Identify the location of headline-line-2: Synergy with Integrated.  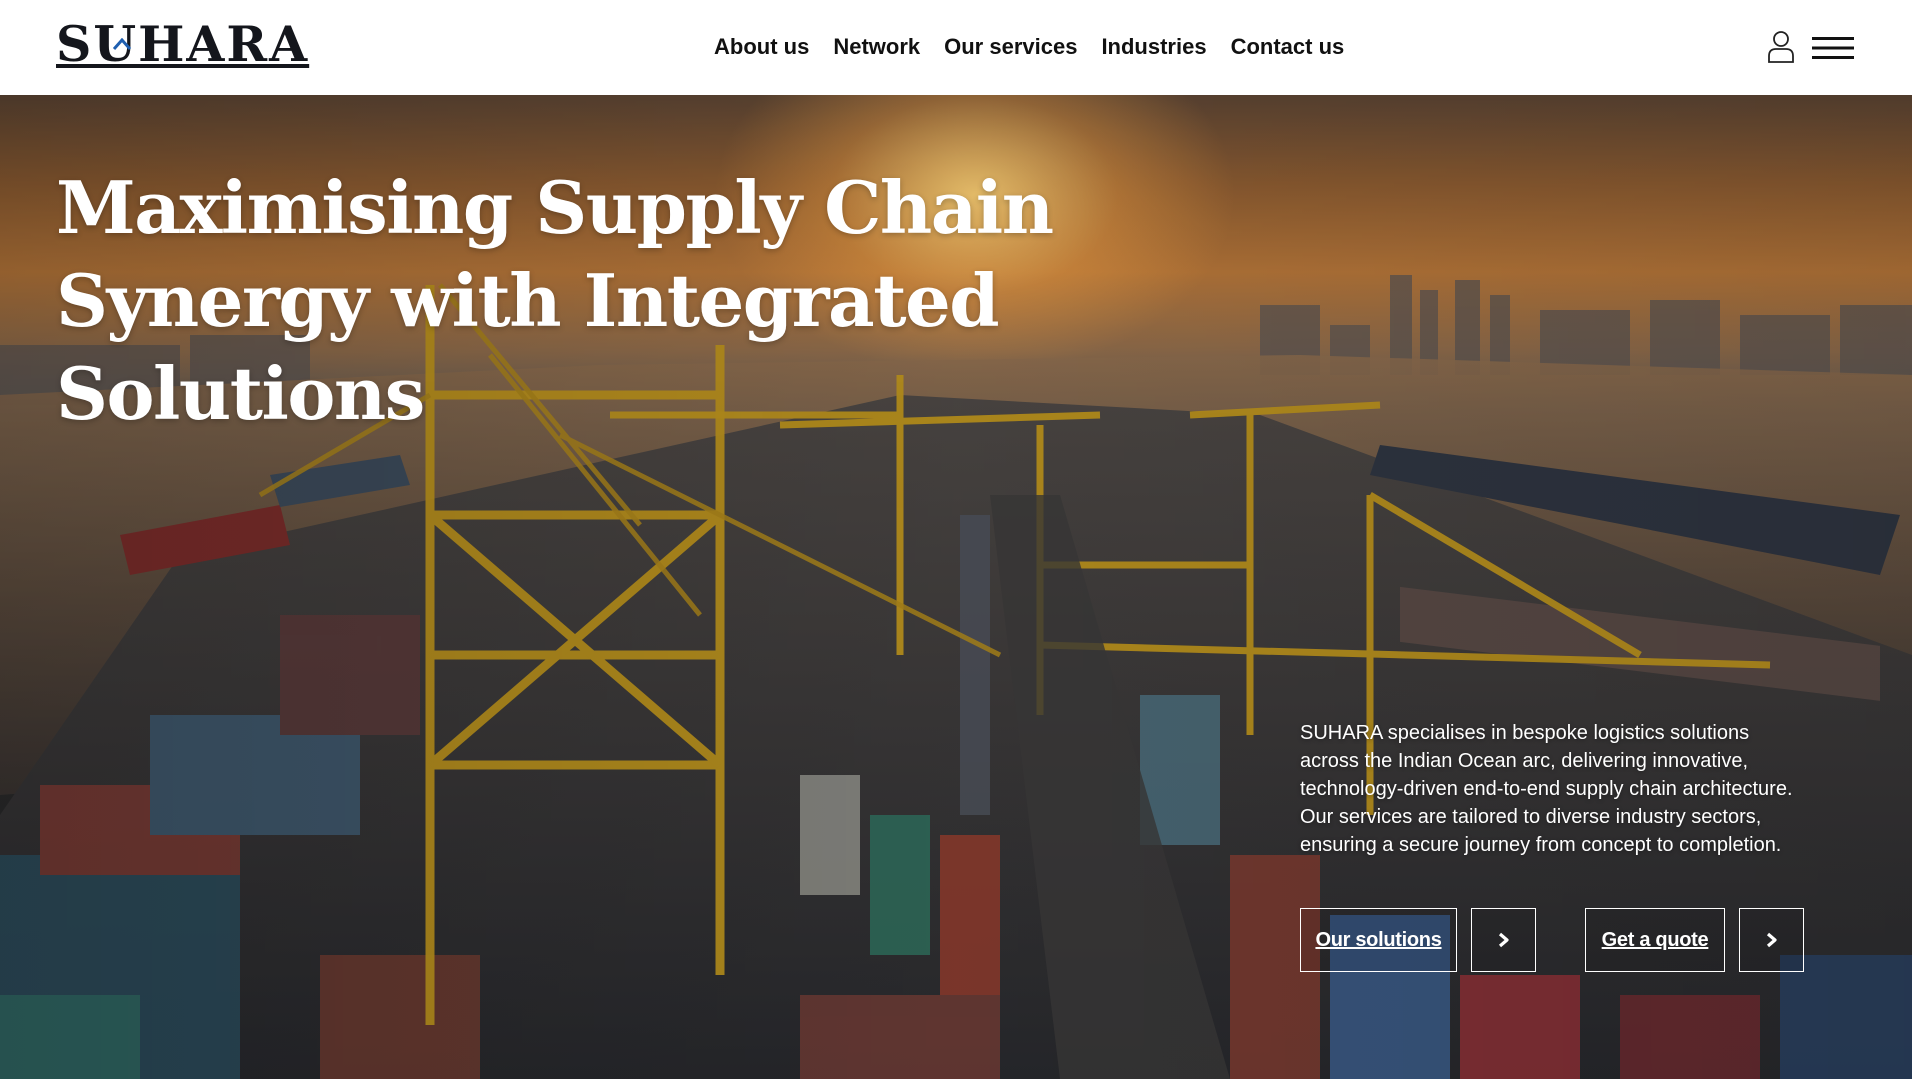
(528, 300).